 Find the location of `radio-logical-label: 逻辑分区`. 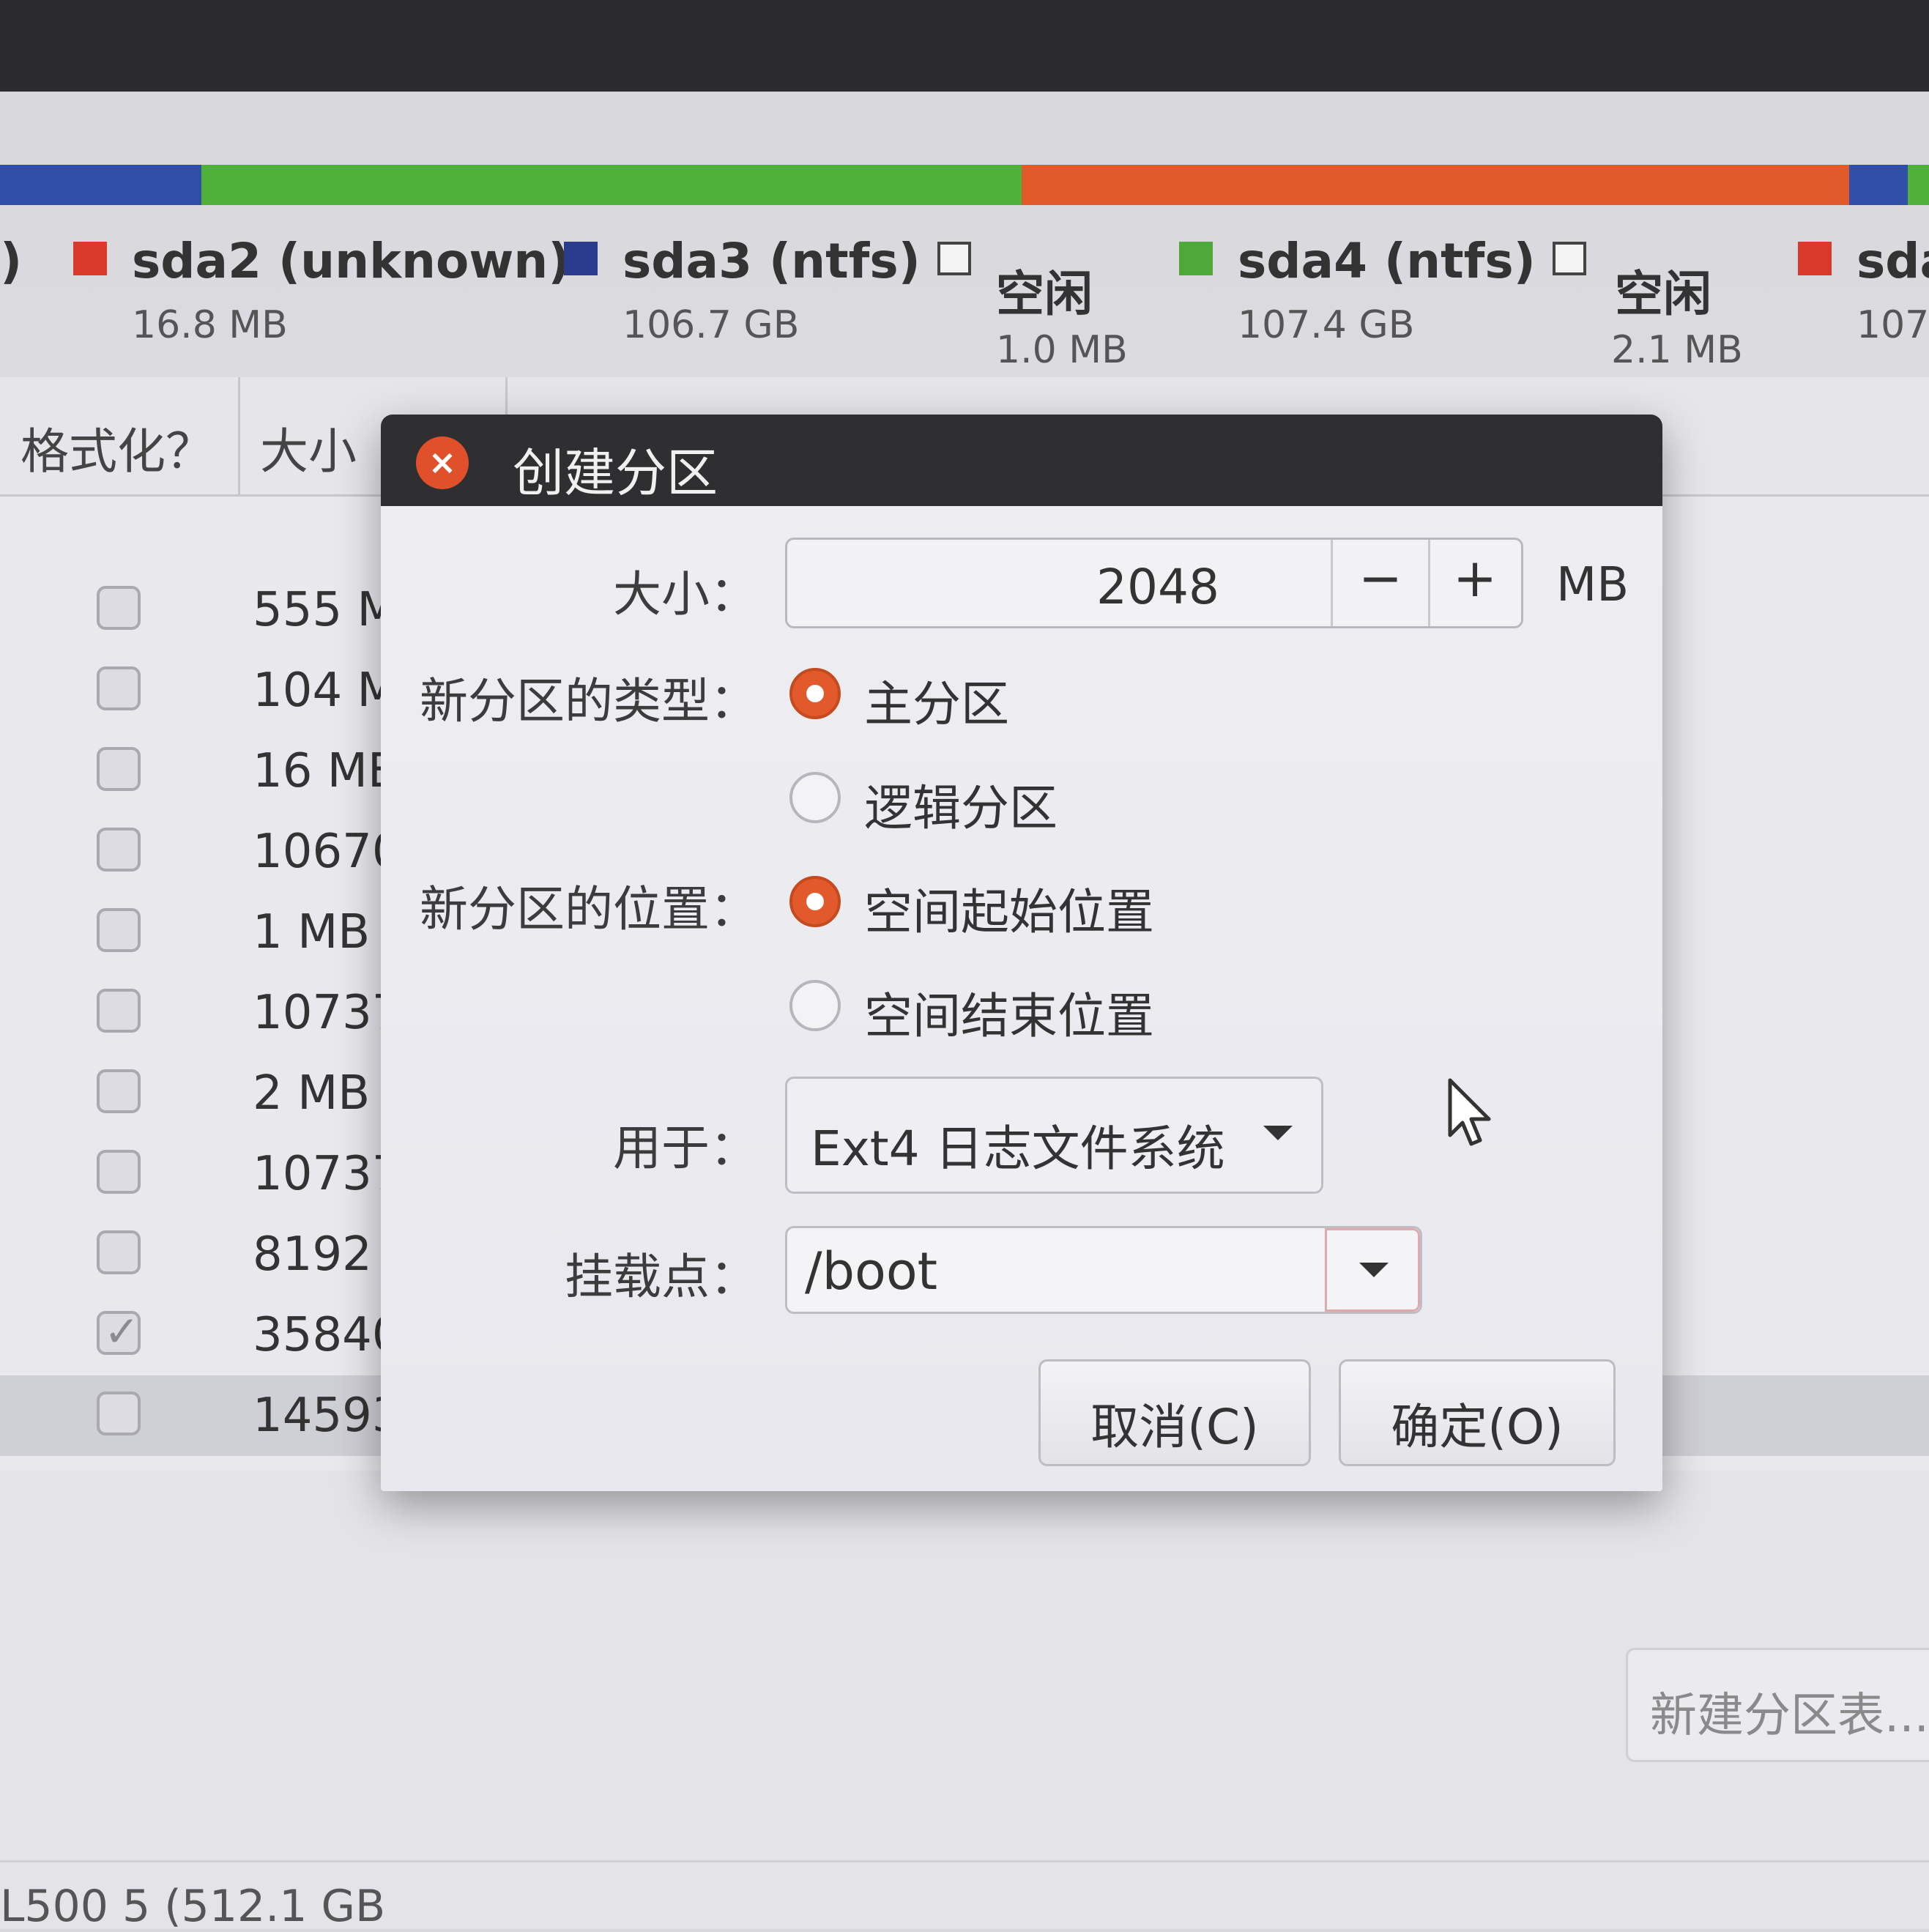

radio-logical-label: 逻辑分区 is located at coordinates (961, 804).